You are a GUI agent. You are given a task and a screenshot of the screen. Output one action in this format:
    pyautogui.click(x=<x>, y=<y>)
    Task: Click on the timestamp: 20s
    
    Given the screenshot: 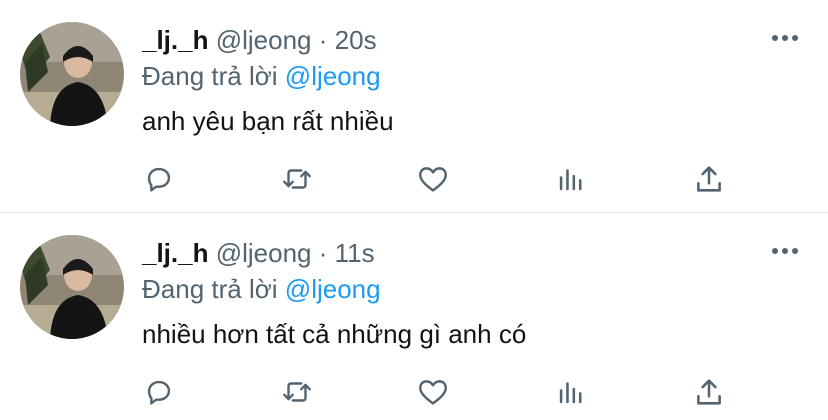 What is the action you would take?
    pyautogui.click(x=356, y=40)
    